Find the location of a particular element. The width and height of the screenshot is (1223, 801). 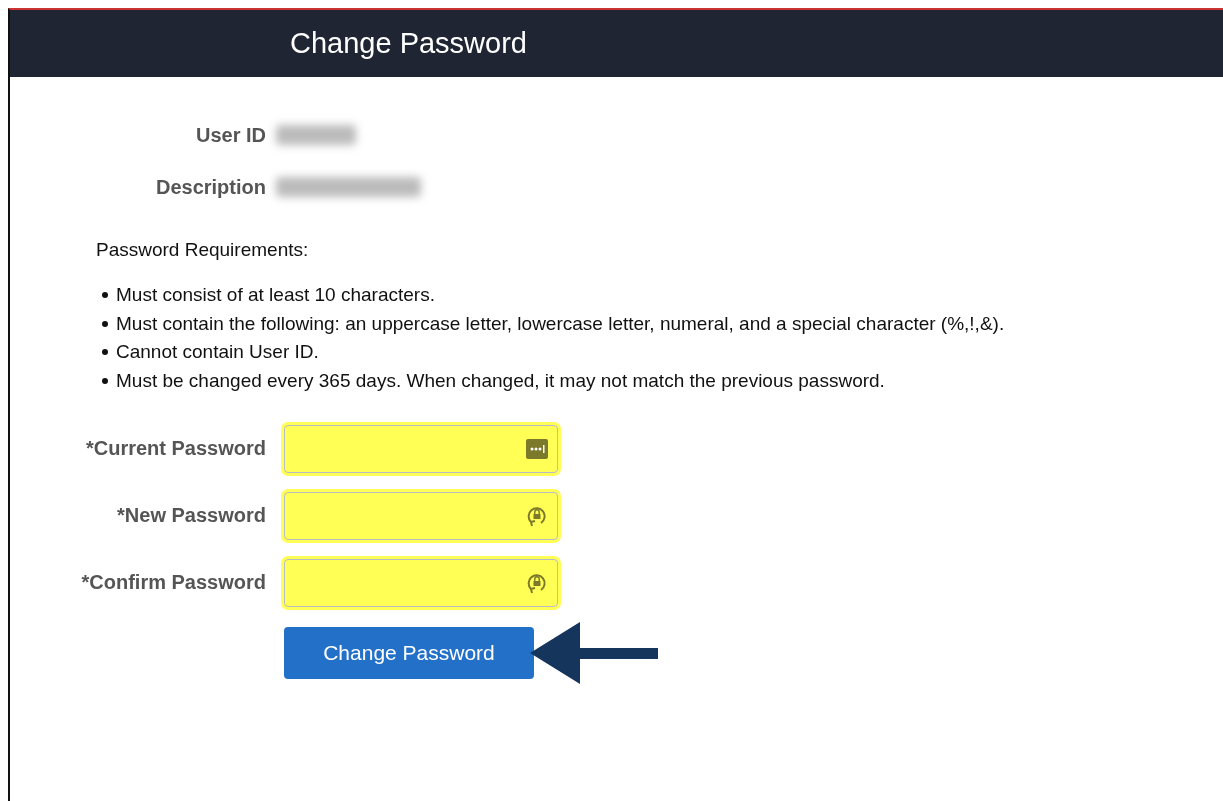

field-label: *Current Password is located at coordinates (175, 448).